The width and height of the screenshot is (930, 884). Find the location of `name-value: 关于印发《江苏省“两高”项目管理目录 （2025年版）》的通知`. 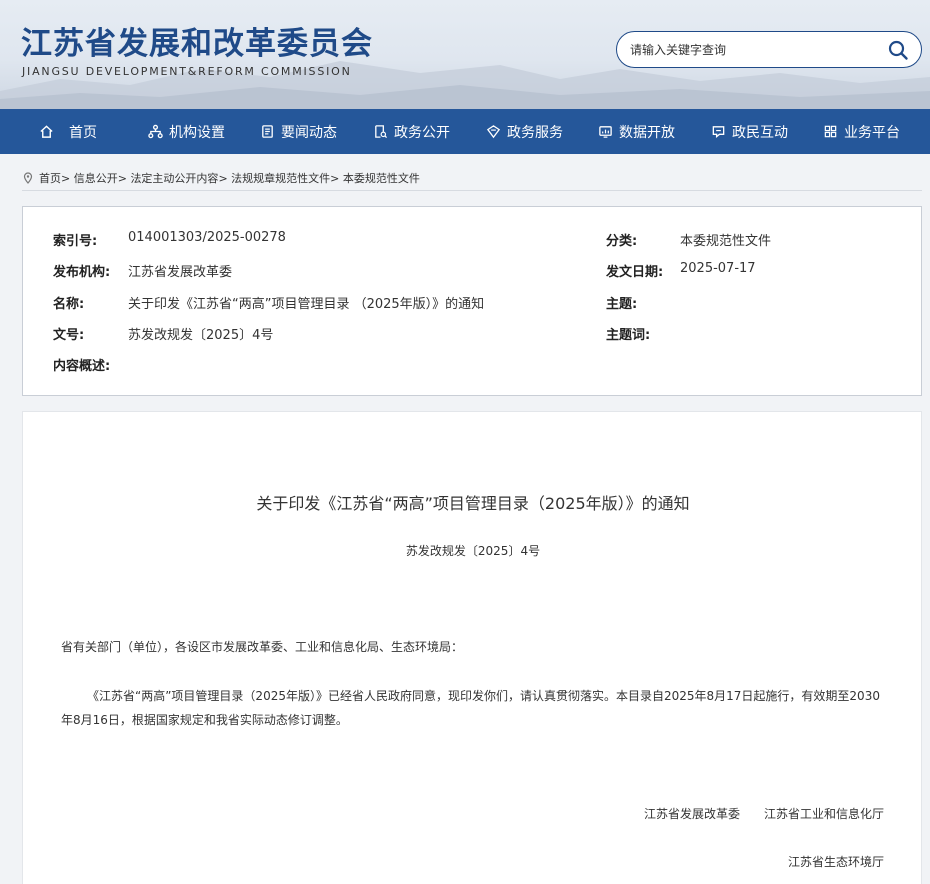

name-value: 关于印发《江苏省“两高”项目管理目录 （2025年版）》的通知 is located at coordinates (306, 304).